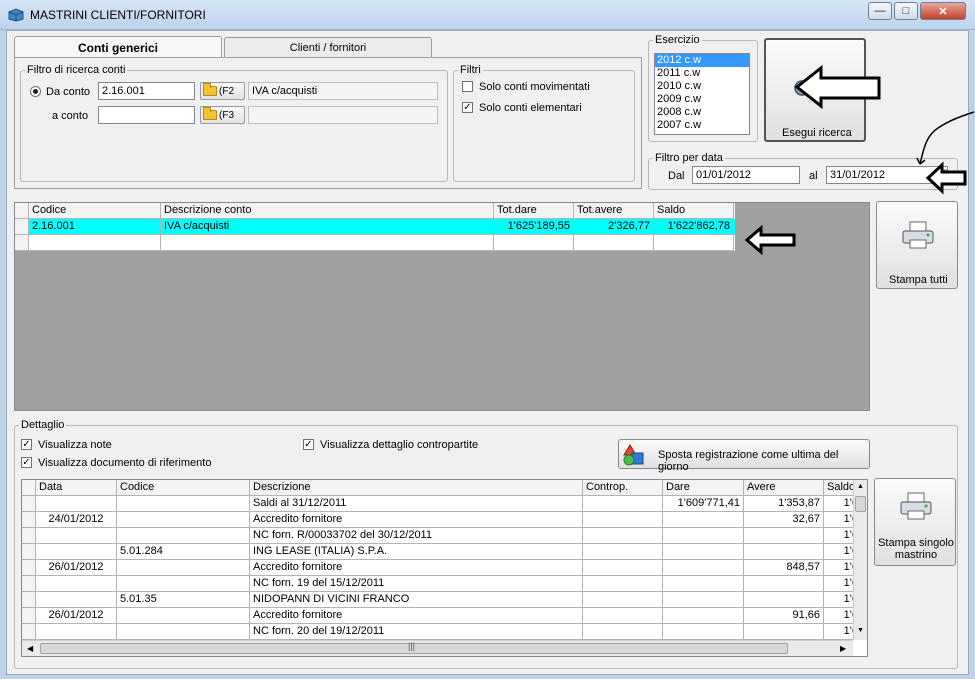  I want to click on table-cell: 1'353,87, so click(784, 504).